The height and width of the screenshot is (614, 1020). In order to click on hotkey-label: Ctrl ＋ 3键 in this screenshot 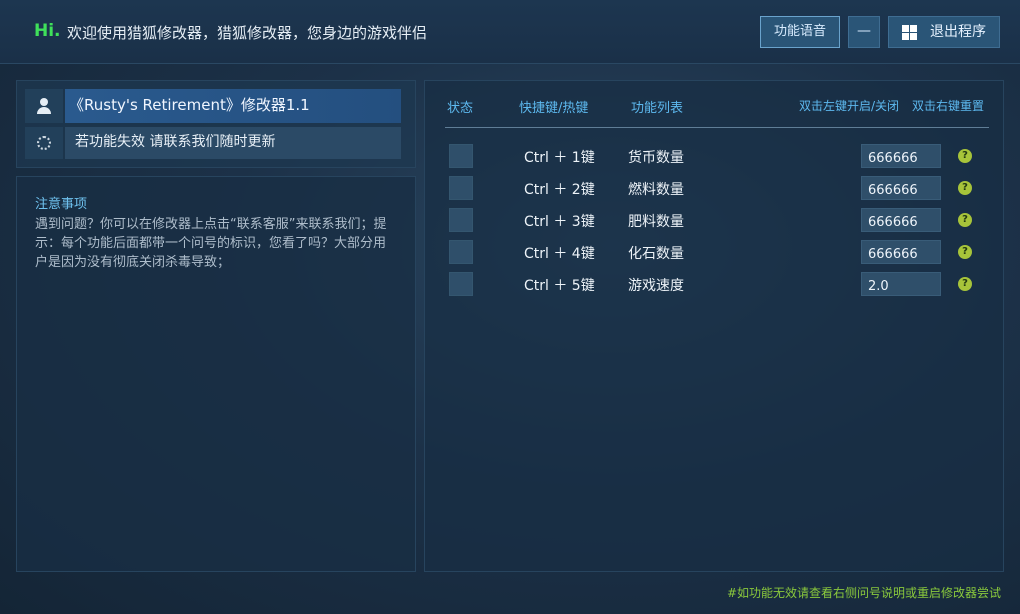, I will do `click(559, 222)`.